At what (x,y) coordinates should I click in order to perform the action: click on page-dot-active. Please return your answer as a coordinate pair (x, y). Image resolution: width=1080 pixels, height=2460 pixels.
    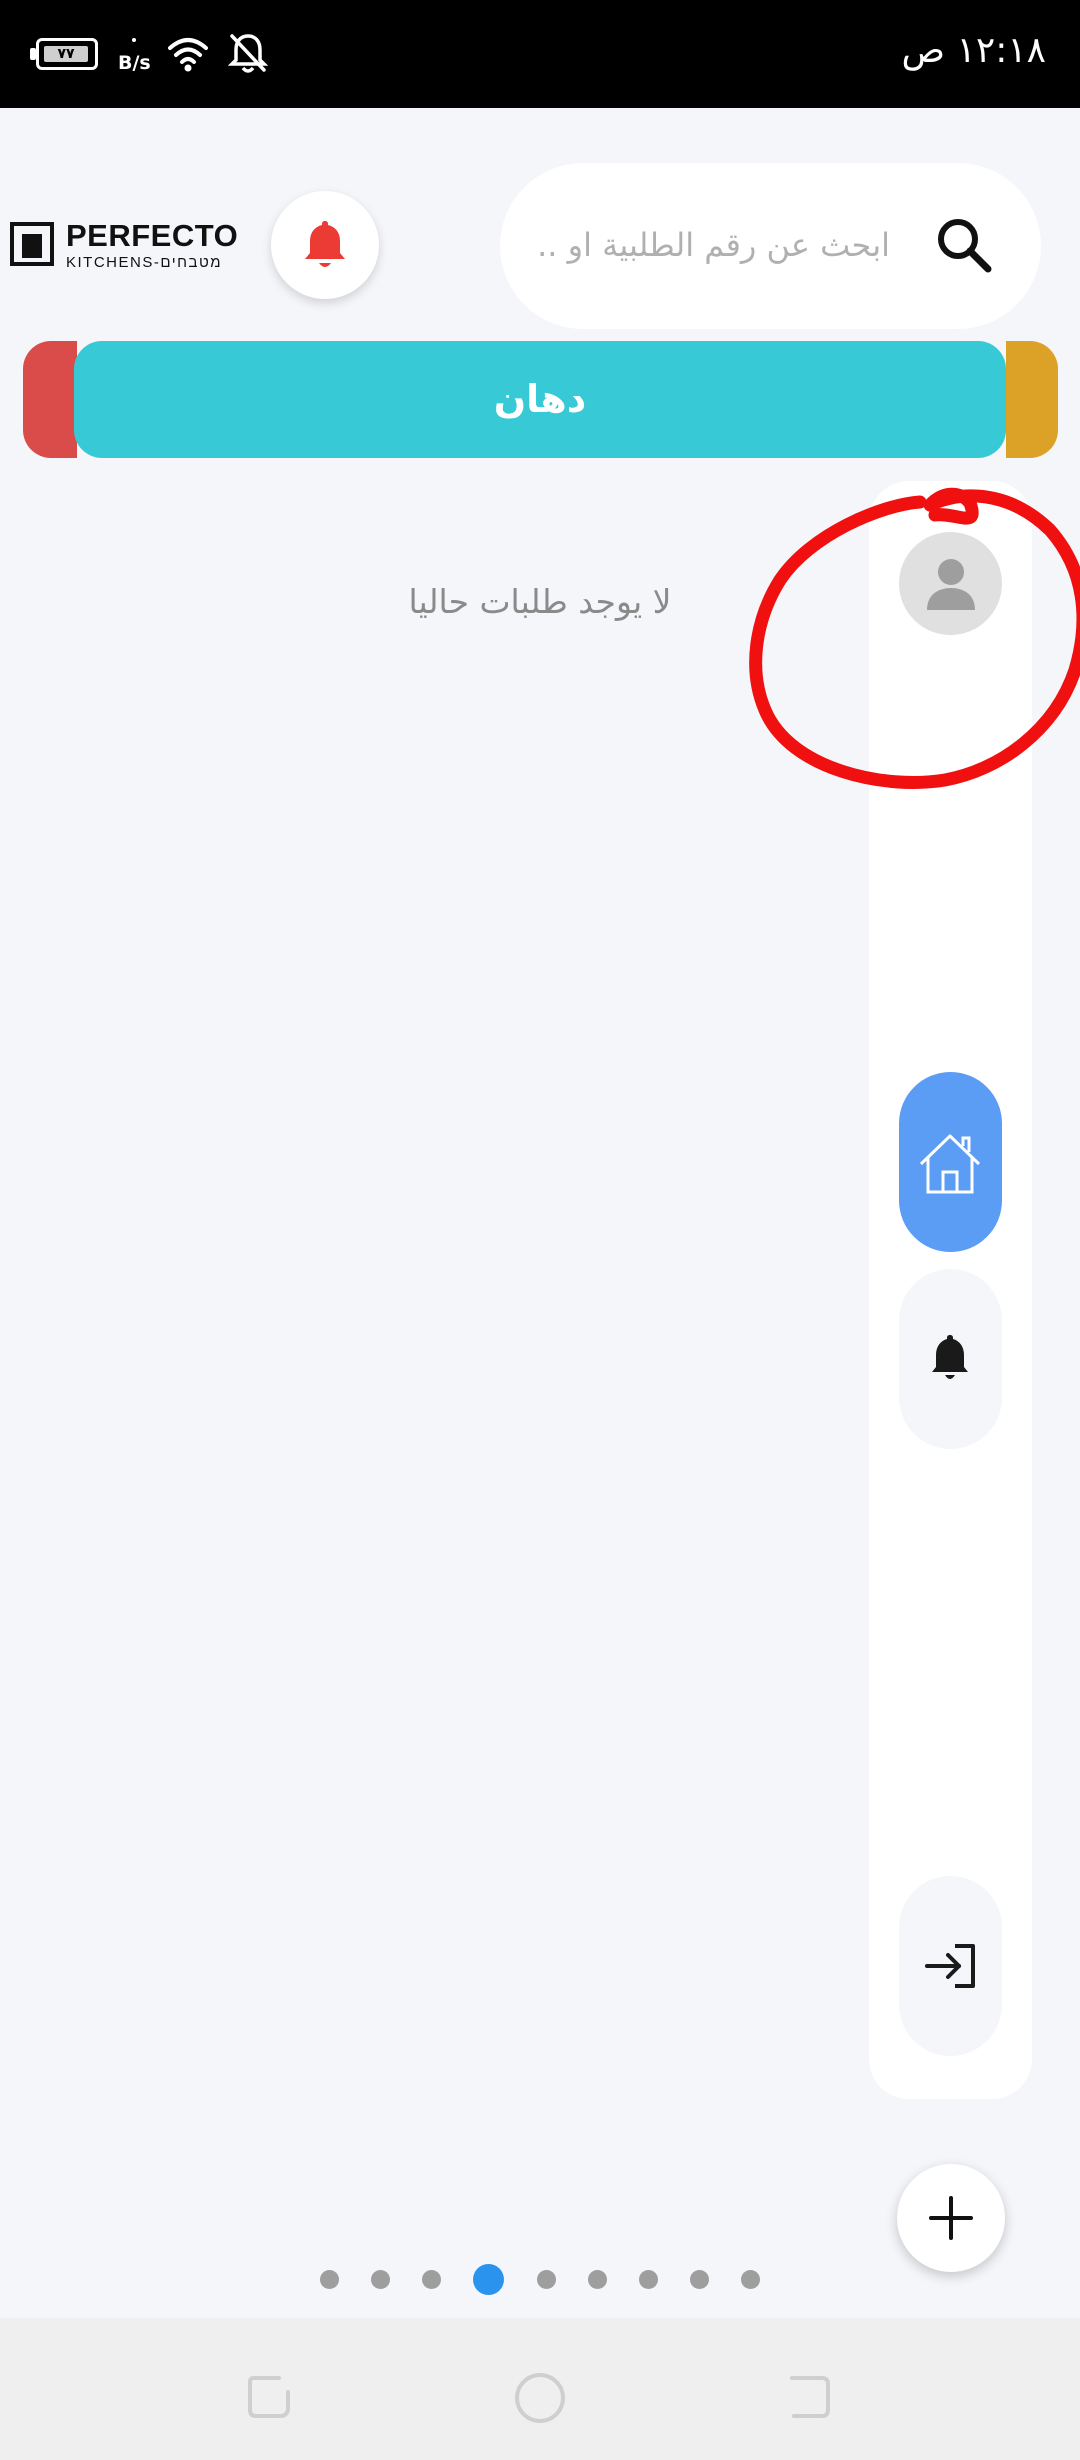
    Looking at the image, I should click on (489, 2279).